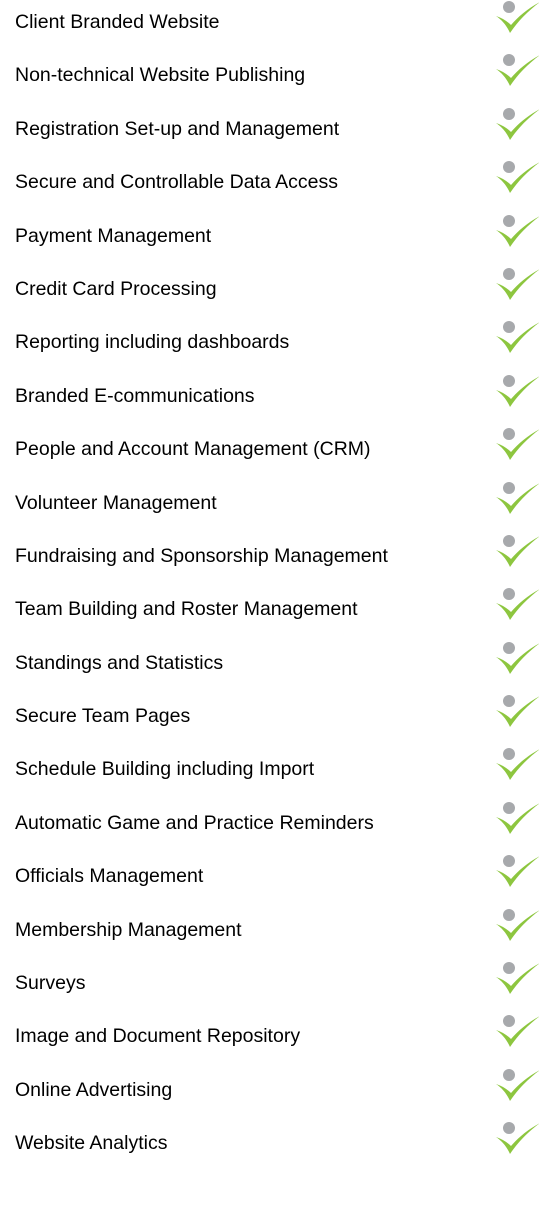  What do you see at coordinates (103, 716) in the screenshot?
I see `feature-label: Secure Team Pages` at bounding box center [103, 716].